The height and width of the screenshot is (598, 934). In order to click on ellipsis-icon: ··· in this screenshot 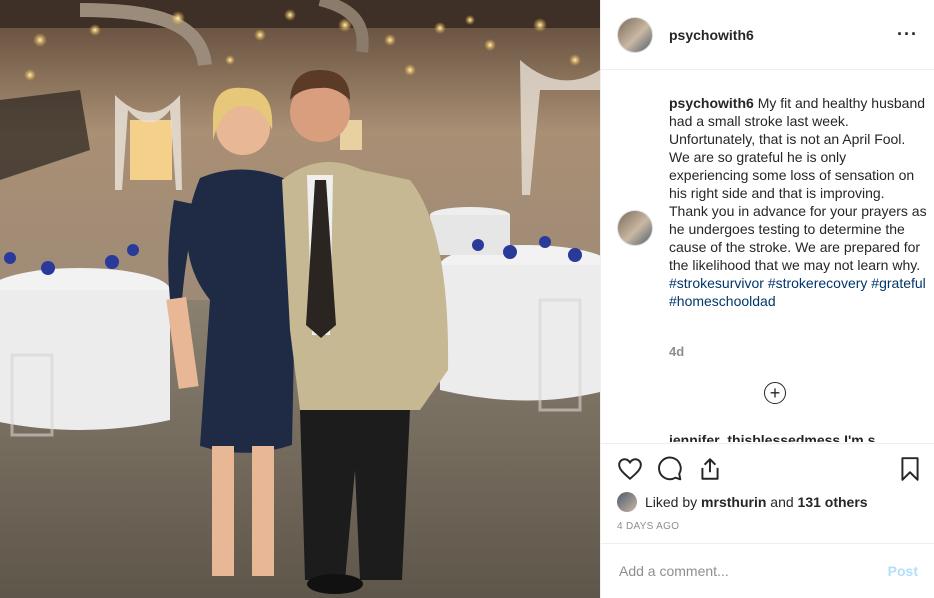, I will do `click(907, 34)`.